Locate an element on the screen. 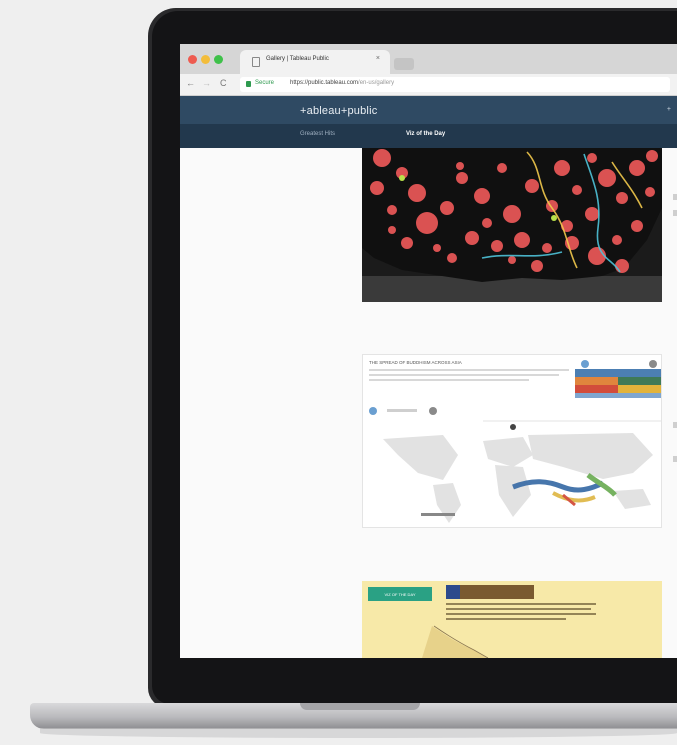  us-map-thumbnail is located at coordinates (512, 225).